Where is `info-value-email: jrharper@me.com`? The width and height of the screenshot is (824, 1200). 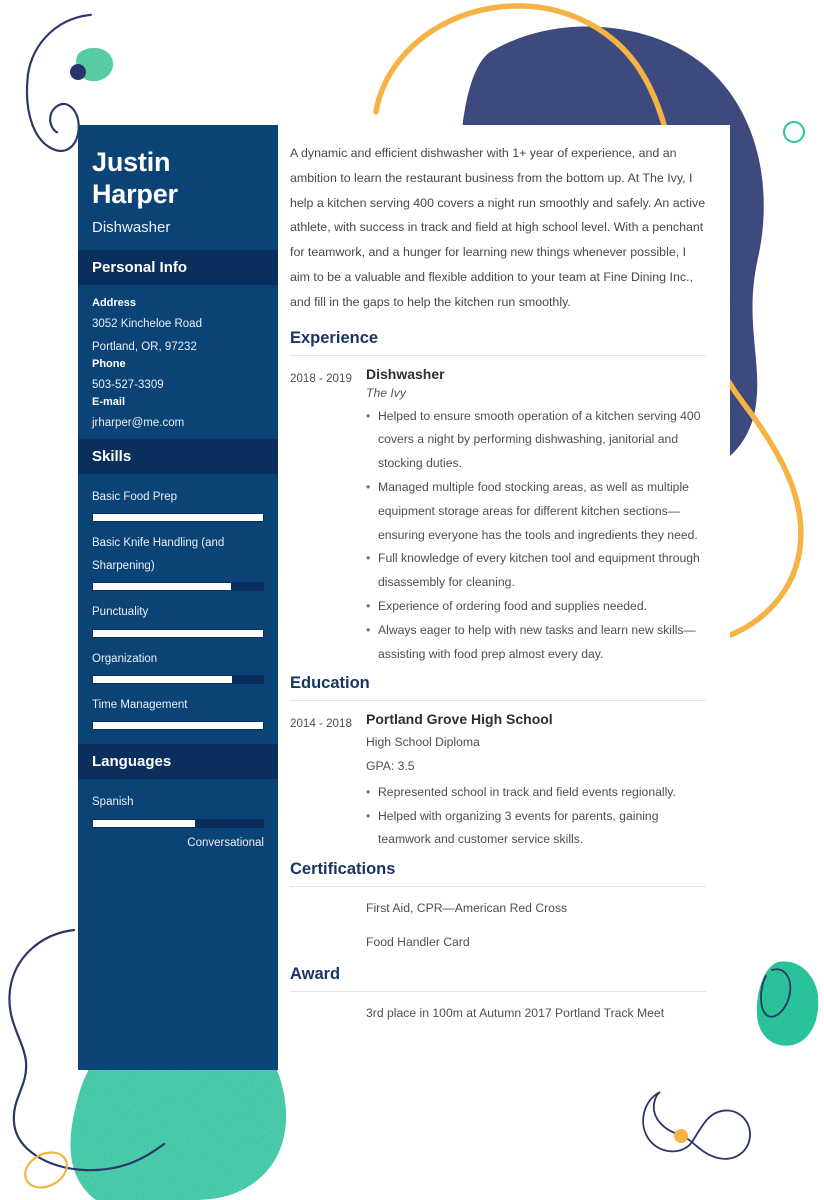 info-value-email: jrharper@me.com is located at coordinates (178, 423).